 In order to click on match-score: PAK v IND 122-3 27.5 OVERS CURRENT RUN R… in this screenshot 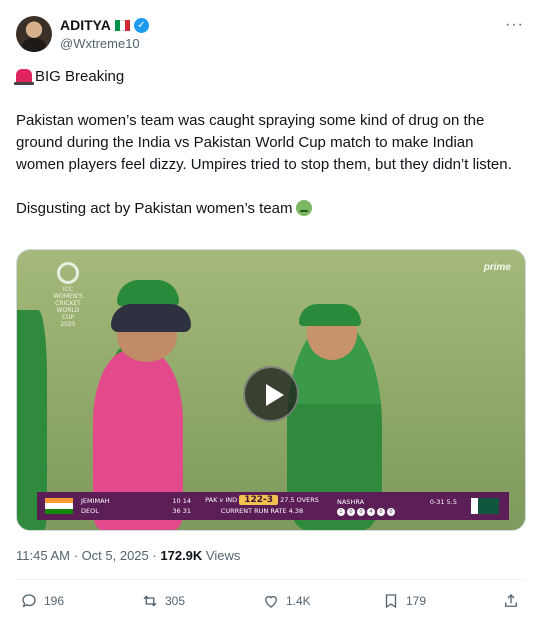, I will do `click(262, 505)`.